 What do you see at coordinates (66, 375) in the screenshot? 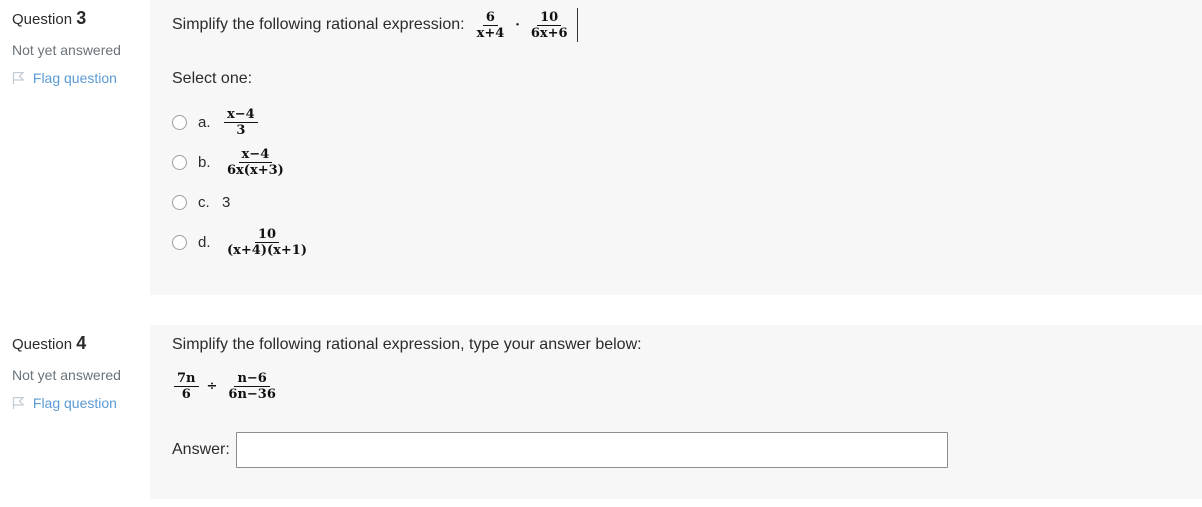
I see `question-state-4: Not yet answered` at bounding box center [66, 375].